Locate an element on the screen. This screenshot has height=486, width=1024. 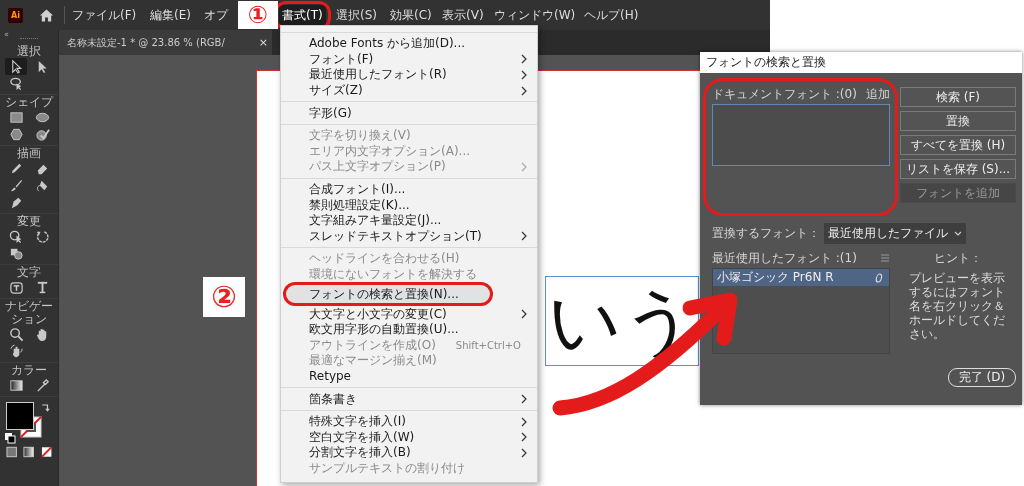
rotate-icon is located at coordinates (42, 236).